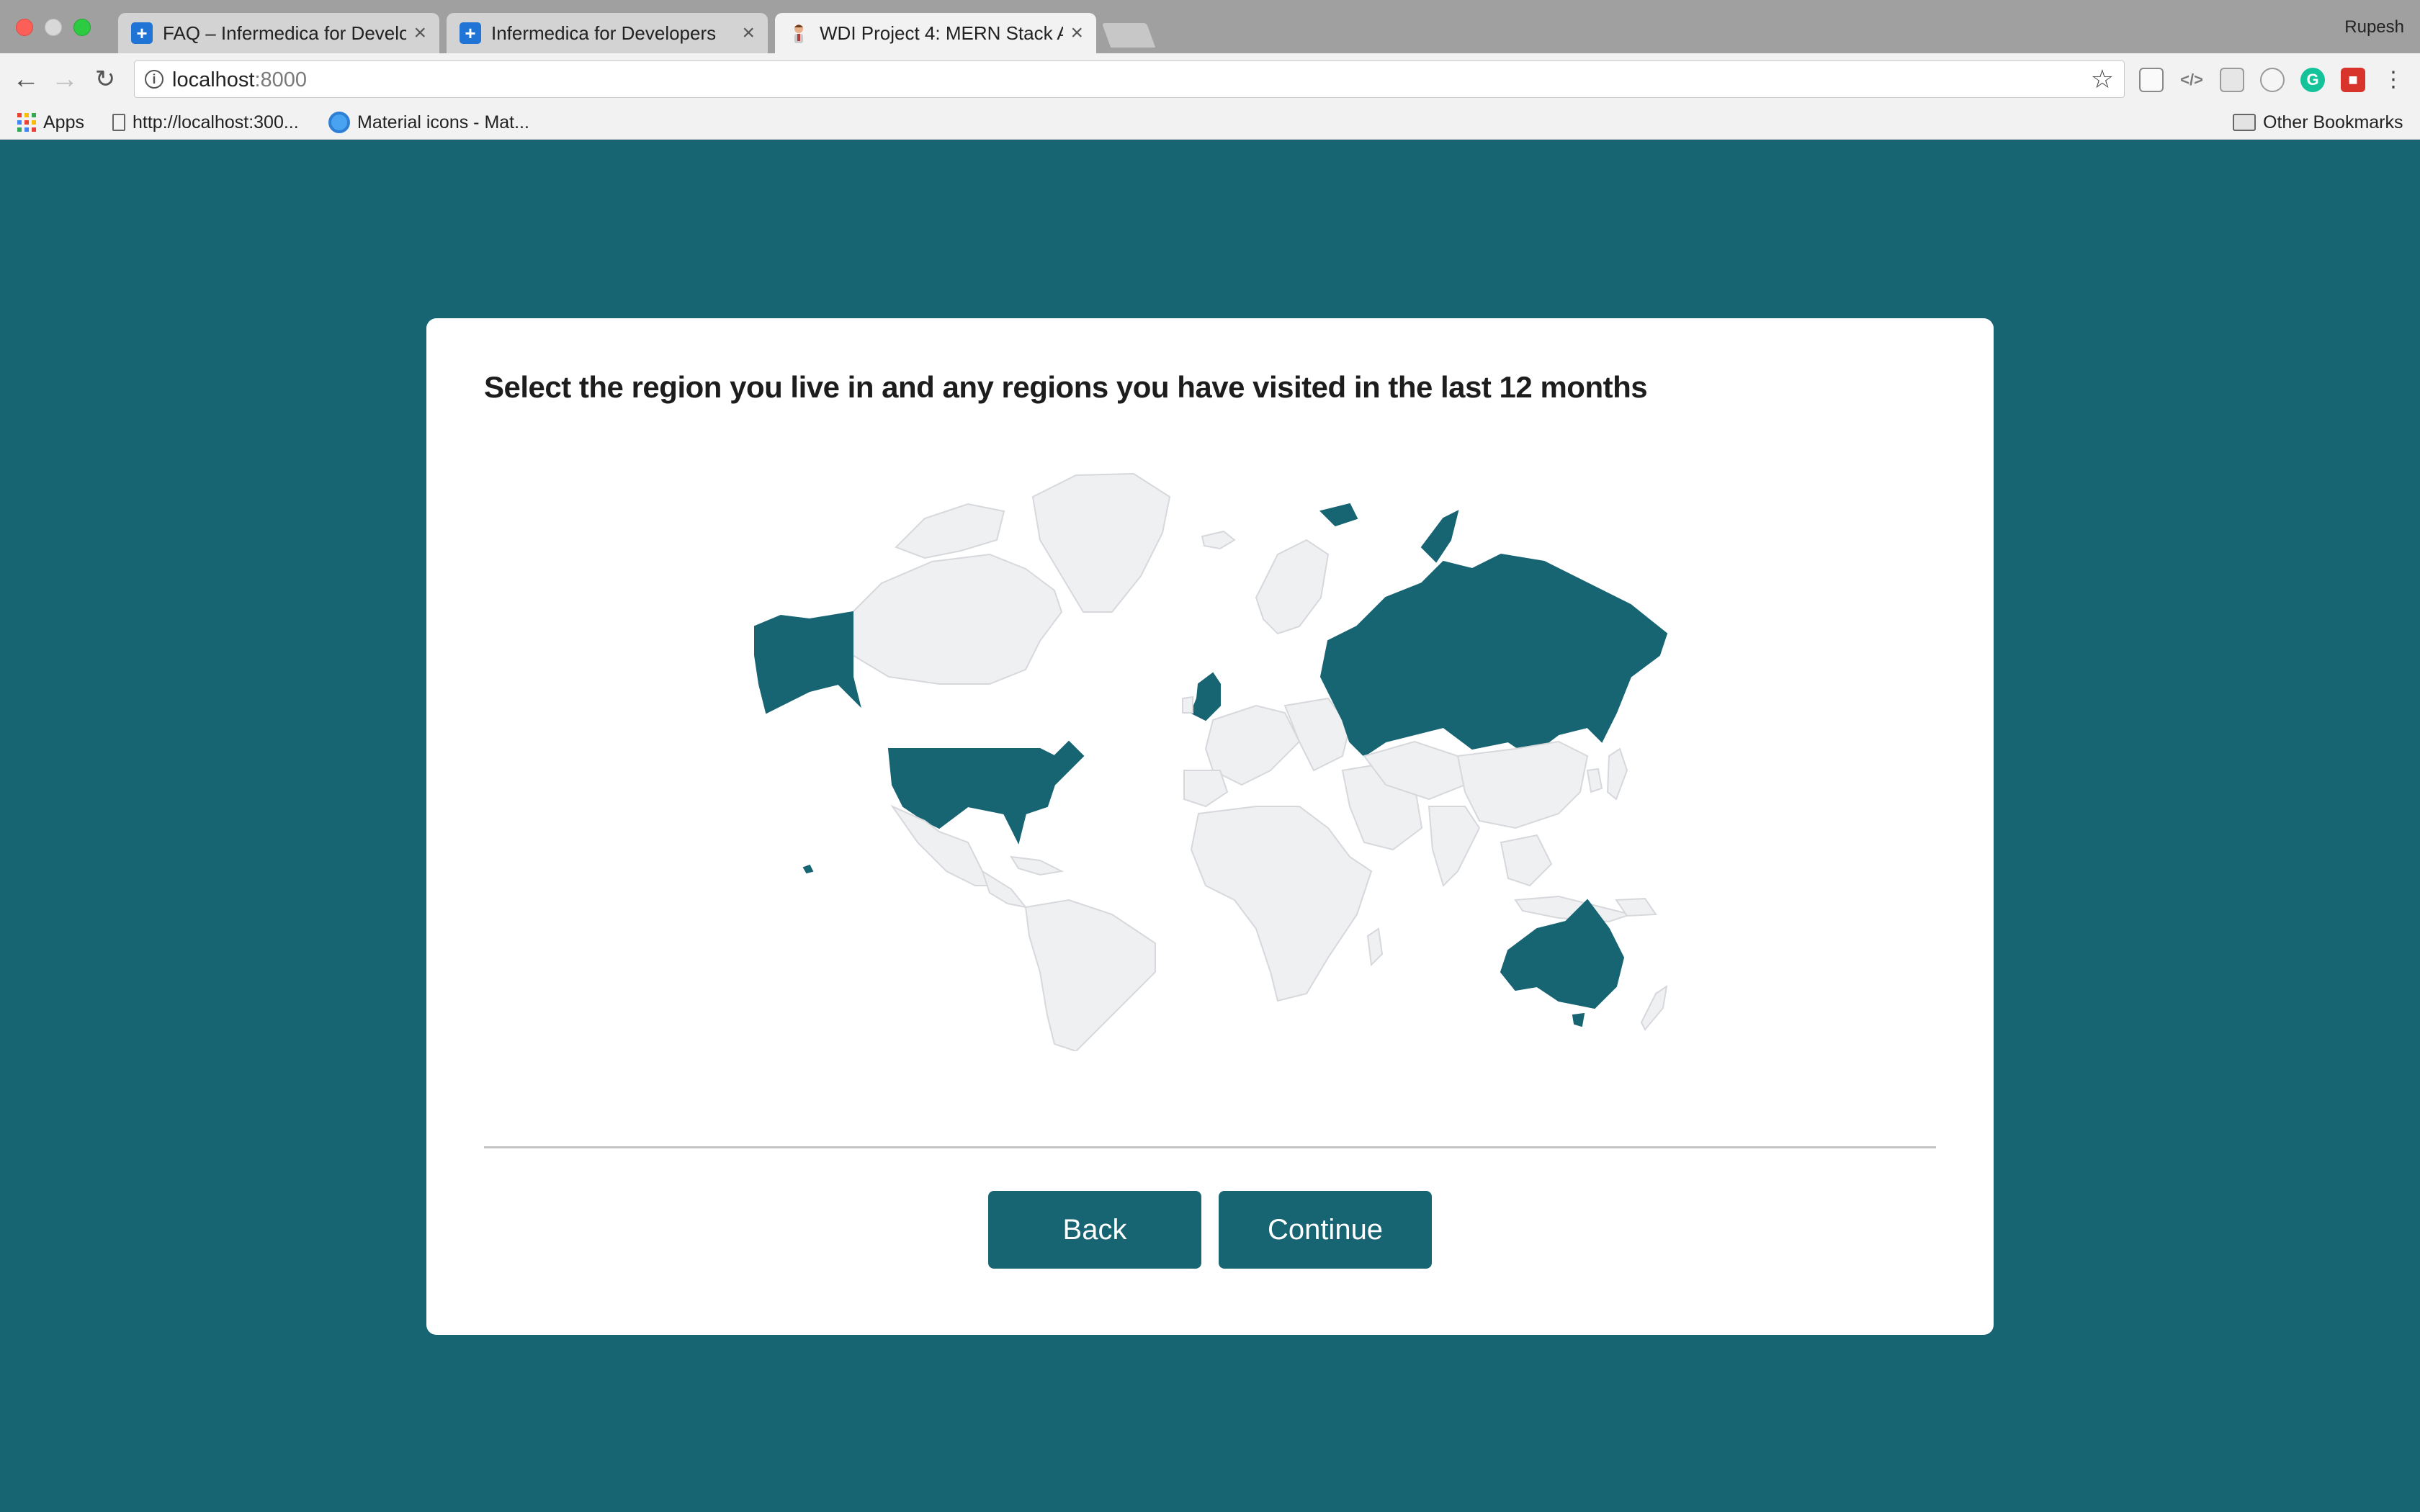  I want to click on forward-arrow-icon: →, so click(64, 79).